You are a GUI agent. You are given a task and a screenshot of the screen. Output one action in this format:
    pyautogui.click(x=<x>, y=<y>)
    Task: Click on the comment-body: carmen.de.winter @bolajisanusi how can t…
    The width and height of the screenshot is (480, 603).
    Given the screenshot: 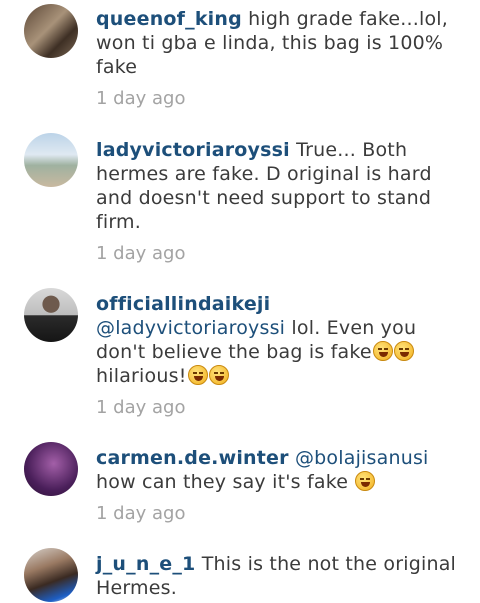 What is the action you would take?
    pyautogui.click(x=281, y=485)
    